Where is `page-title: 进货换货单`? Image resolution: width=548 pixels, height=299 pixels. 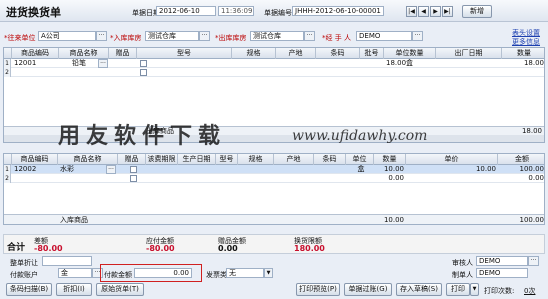 page-title: 进货换货单 is located at coordinates (33, 12).